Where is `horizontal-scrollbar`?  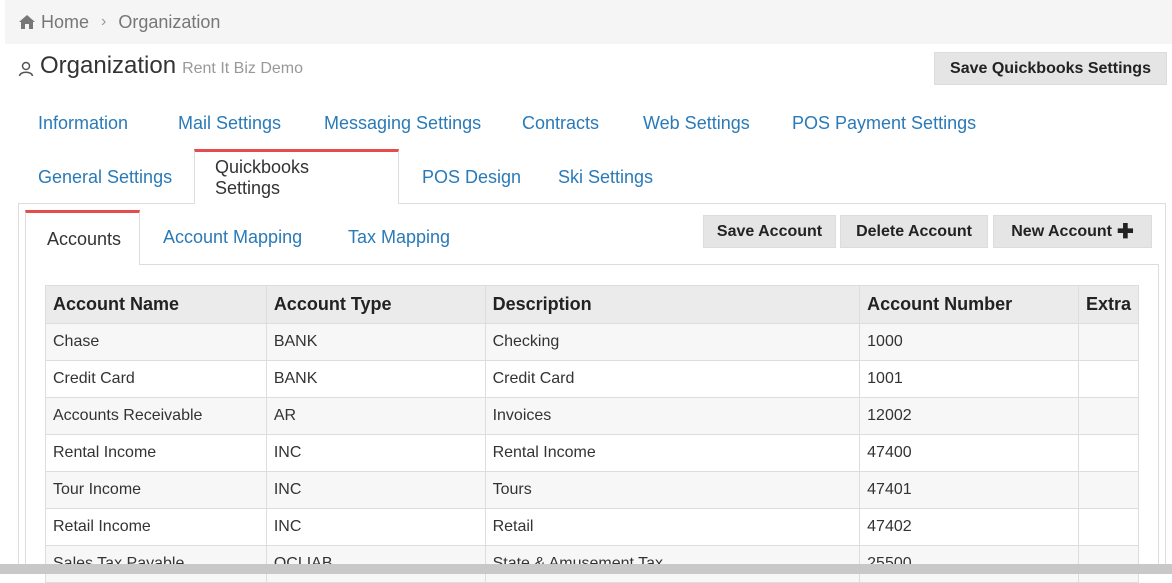
horizontal-scrollbar is located at coordinates (586, 569).